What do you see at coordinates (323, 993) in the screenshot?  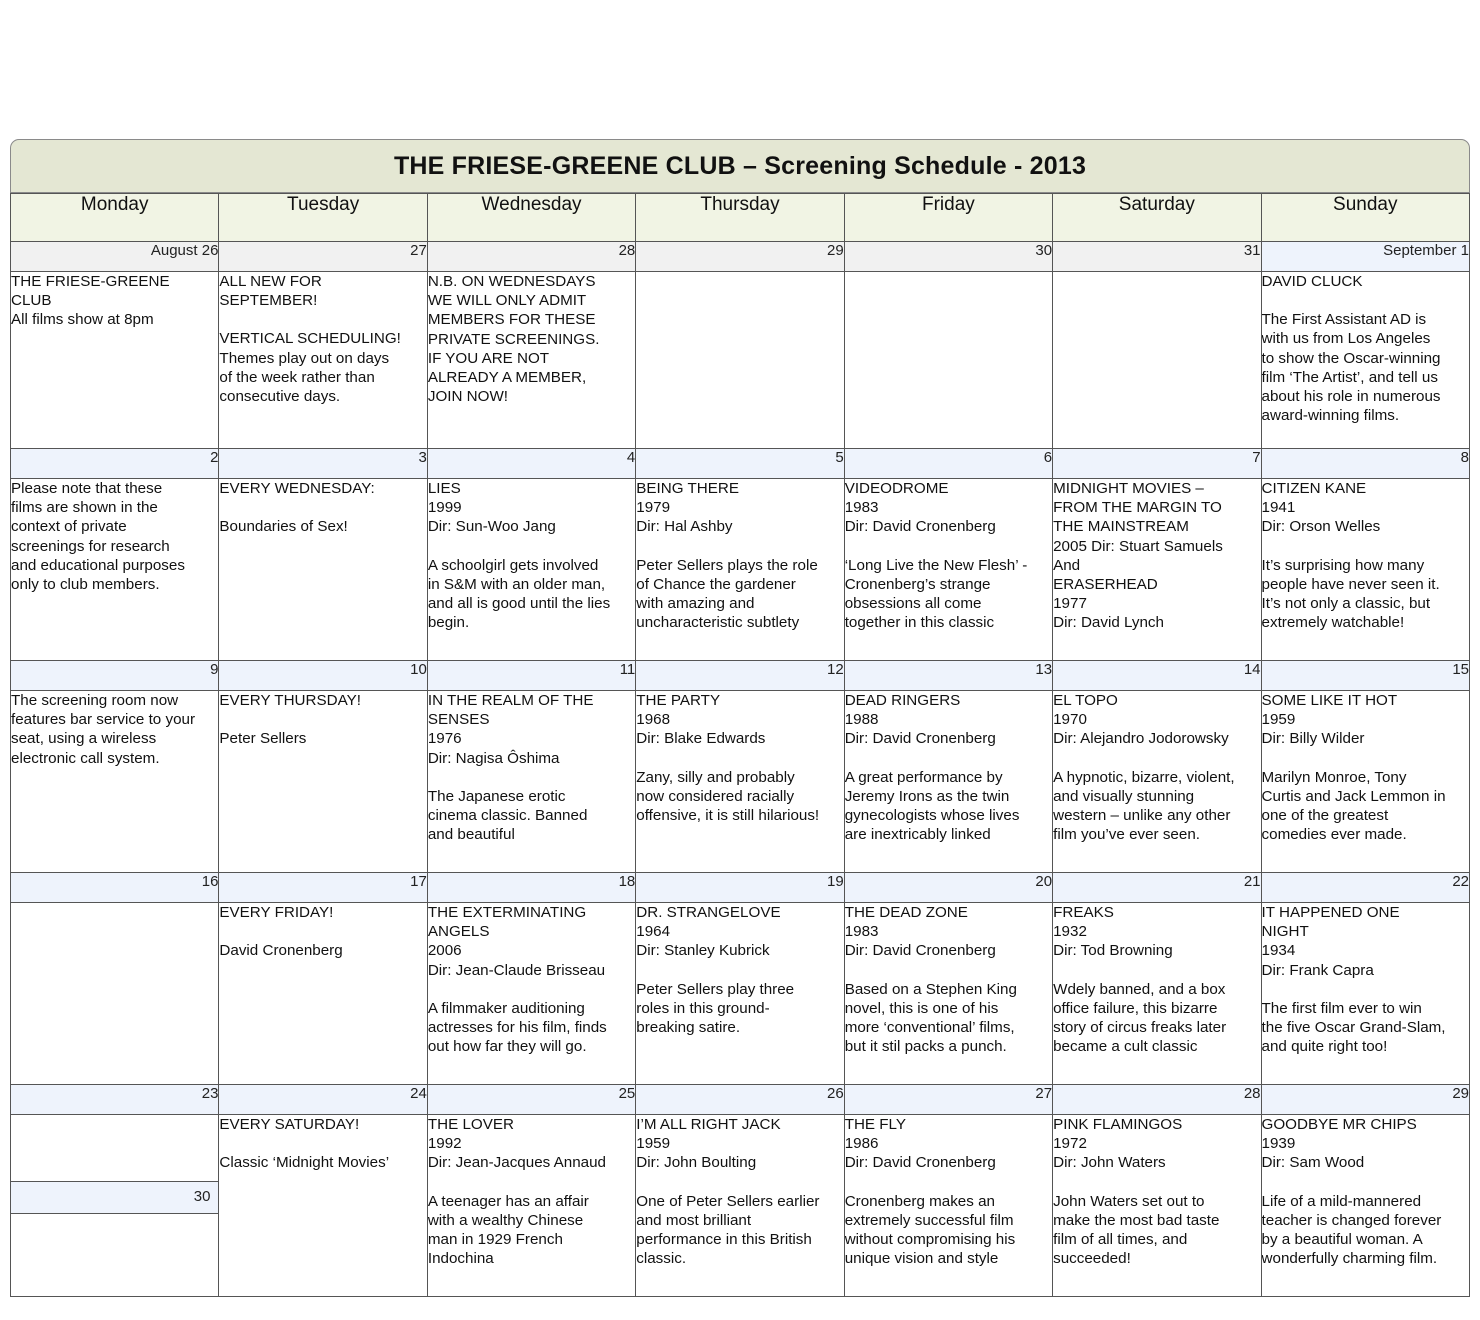 I see `event-cell-tuesday: EVERY FRIDAY! David Cronenberg` at bounding box center [323, 993].